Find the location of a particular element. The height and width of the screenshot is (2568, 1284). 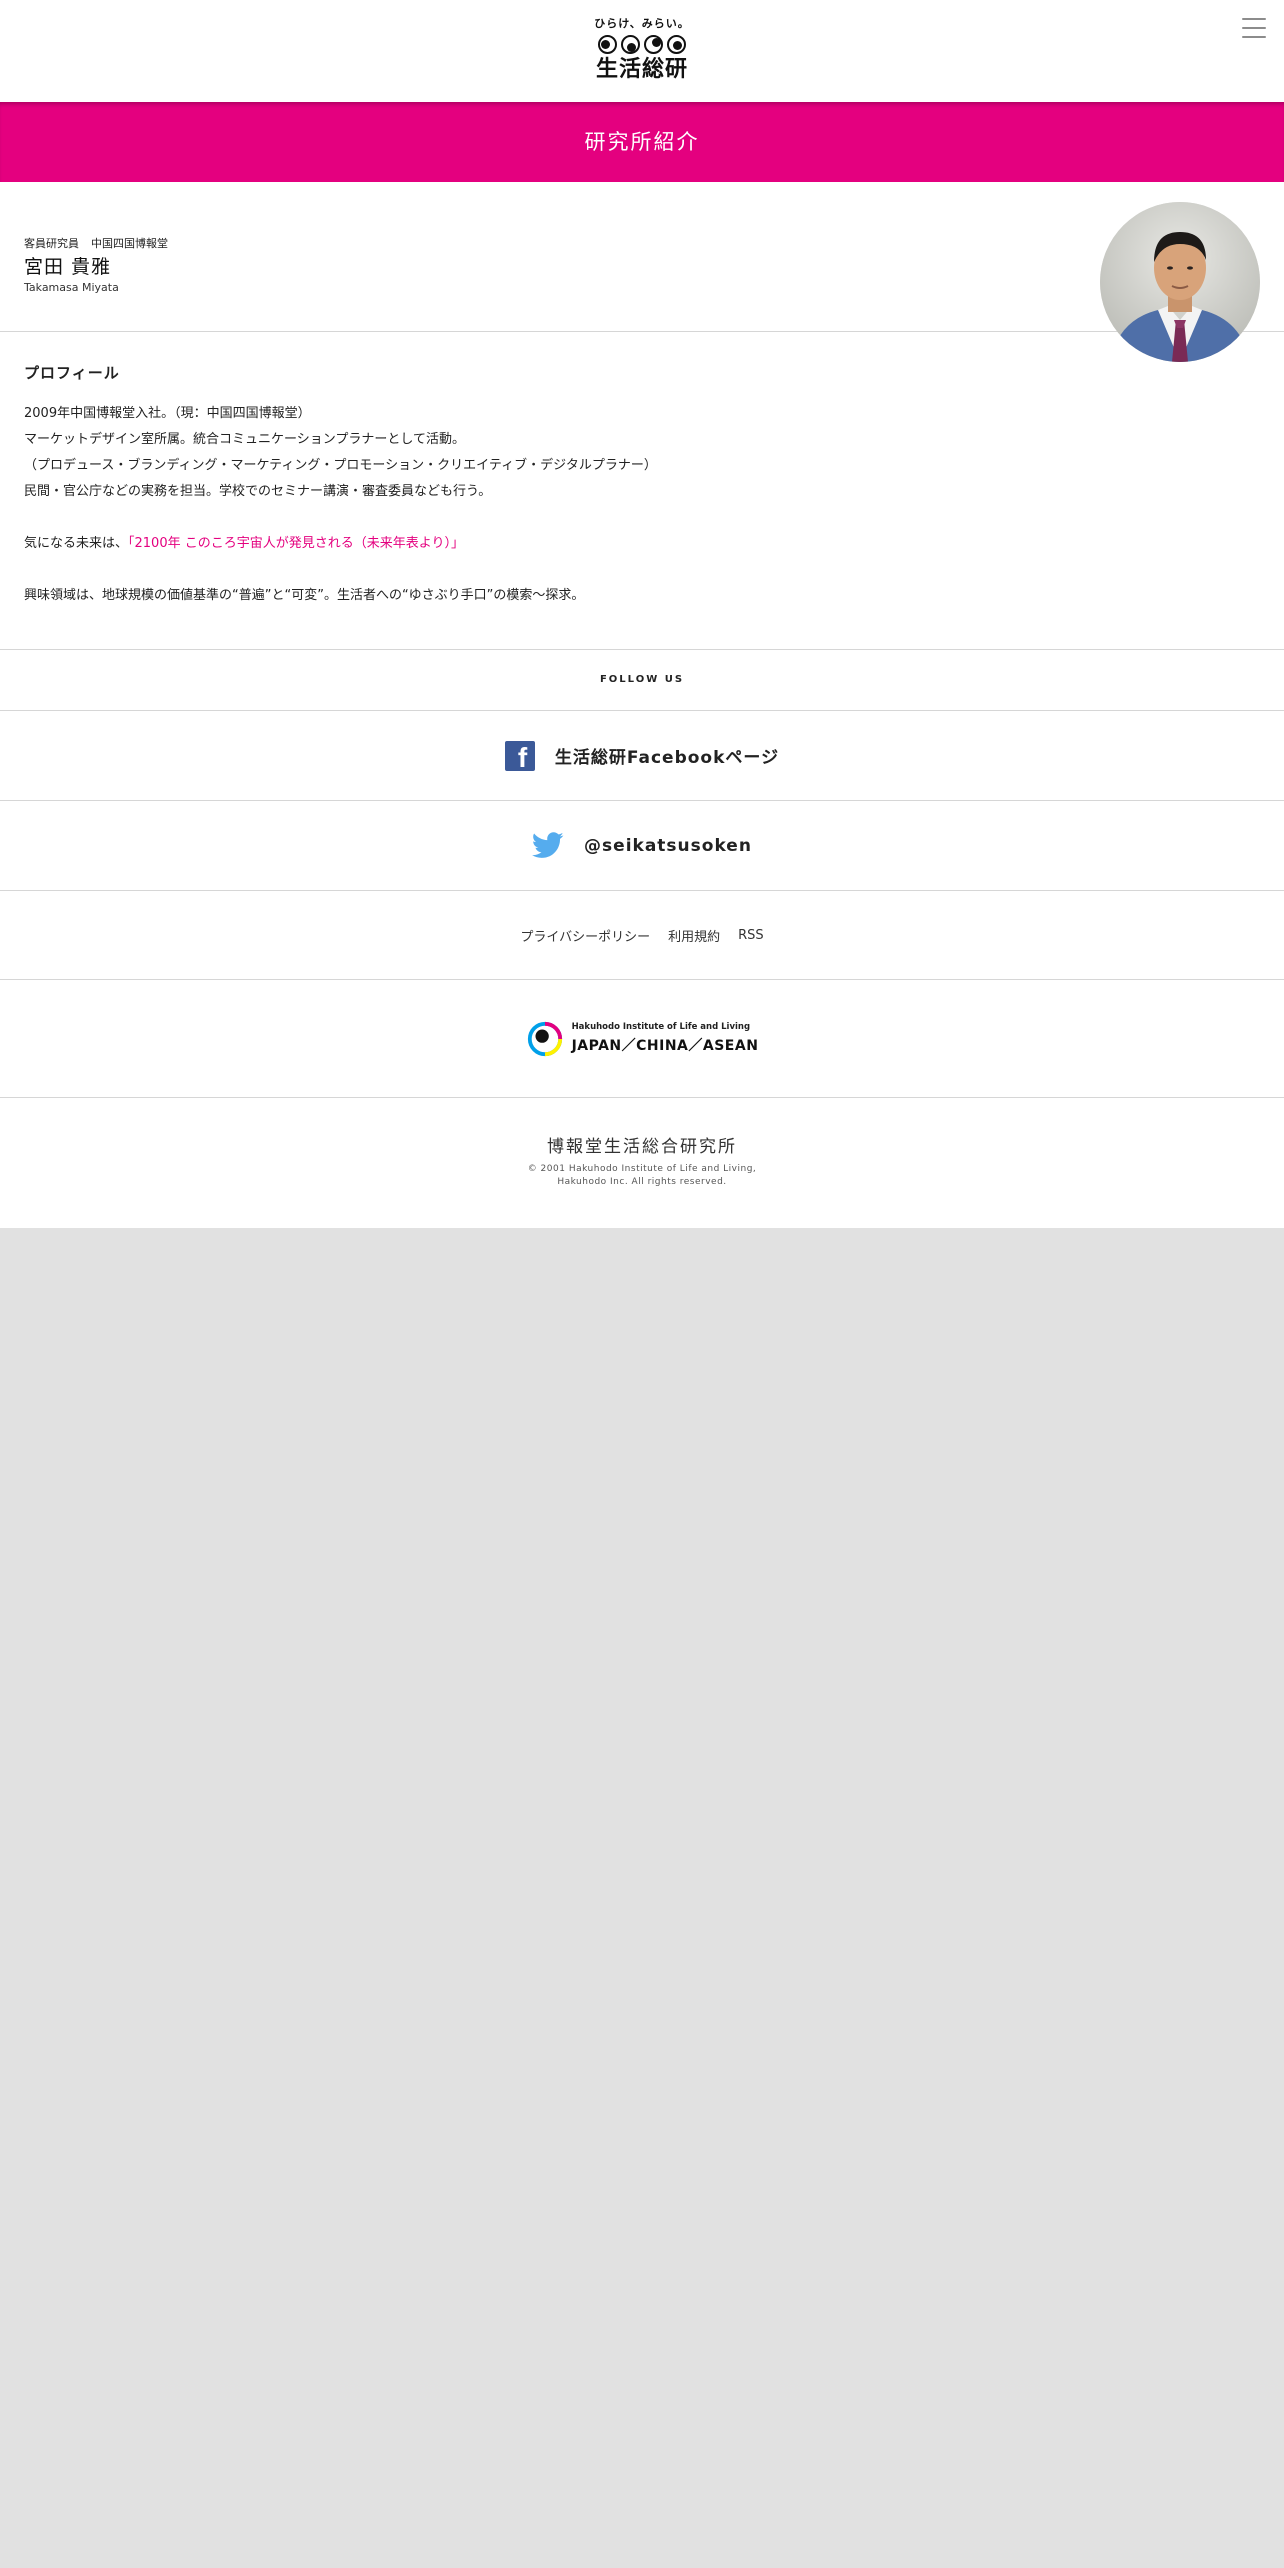

twitter-label: @seikatsusoken is located at coordinates (668, 845).